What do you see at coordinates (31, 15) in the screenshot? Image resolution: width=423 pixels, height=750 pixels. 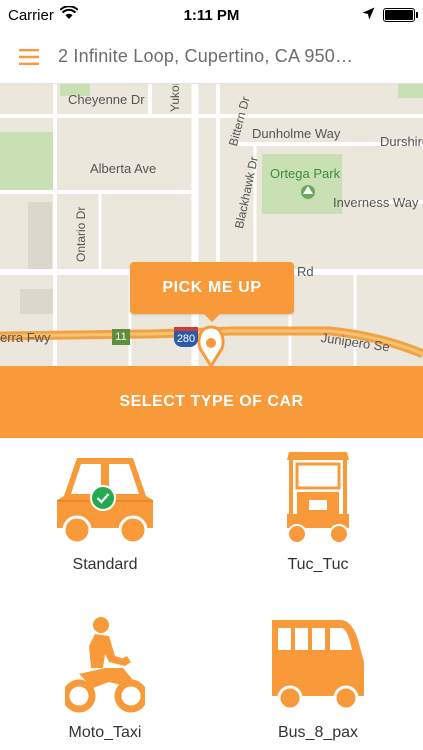 I see `carrier-label: Carrier` at bounding box center [31, 15].